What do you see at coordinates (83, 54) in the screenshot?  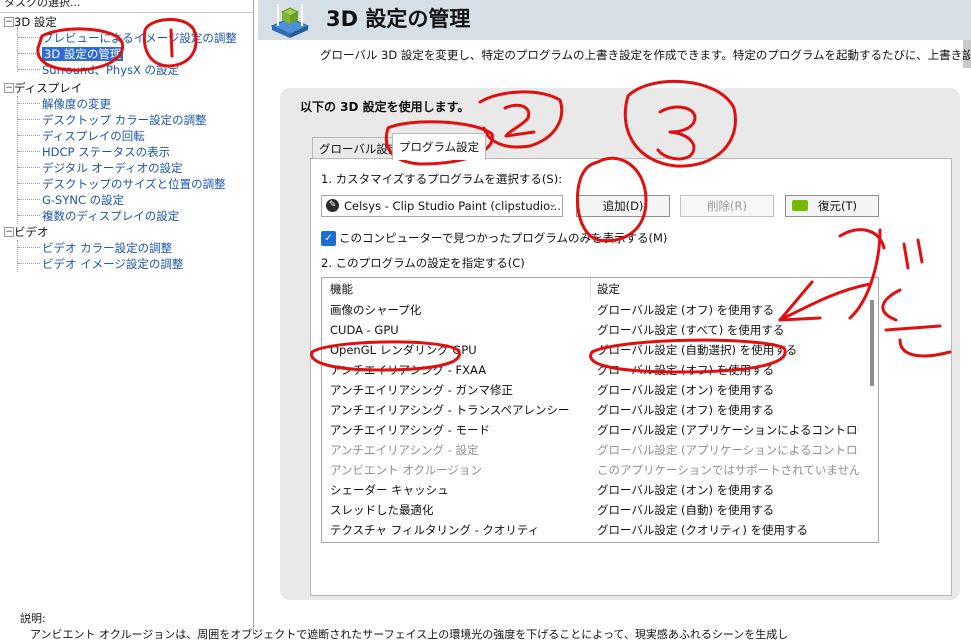 I see `tree-item-manage-3d-settings: 3D 設定の管理` at bounding box center [83, 54].